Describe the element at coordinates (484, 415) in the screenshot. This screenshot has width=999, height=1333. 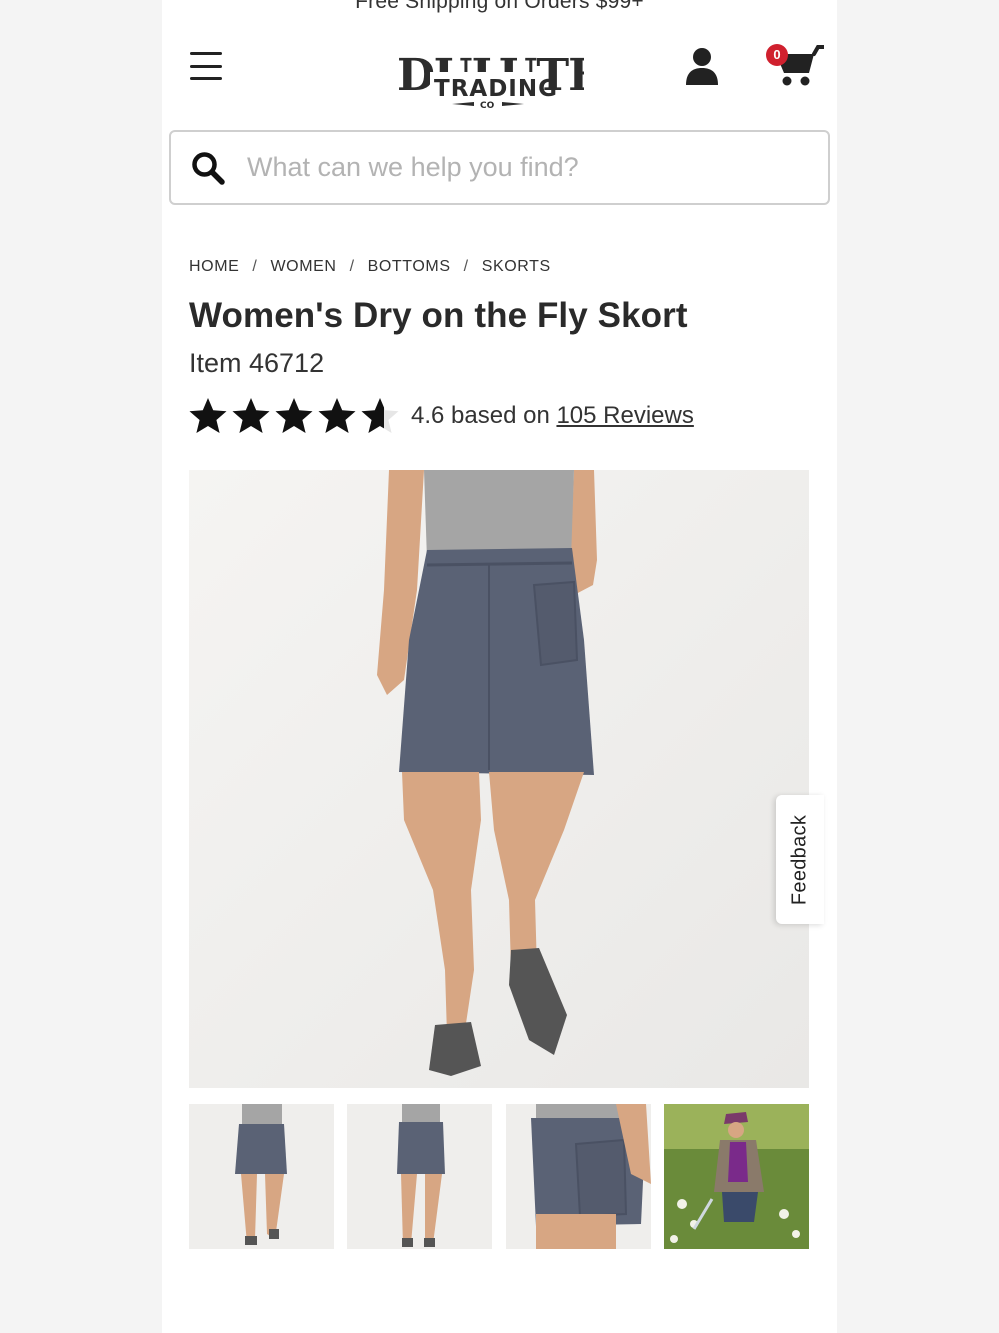
I see `rating-prefix: 4.6 based on` at that location.